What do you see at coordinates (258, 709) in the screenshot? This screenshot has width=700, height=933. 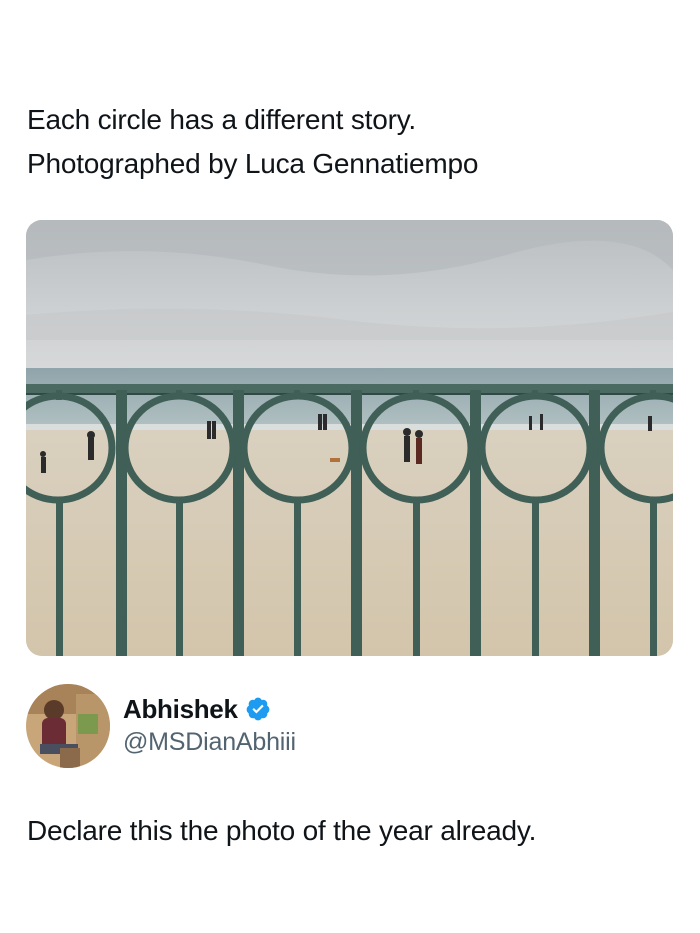 I see `verified-badge-icon` at bounding box center [258, 709].